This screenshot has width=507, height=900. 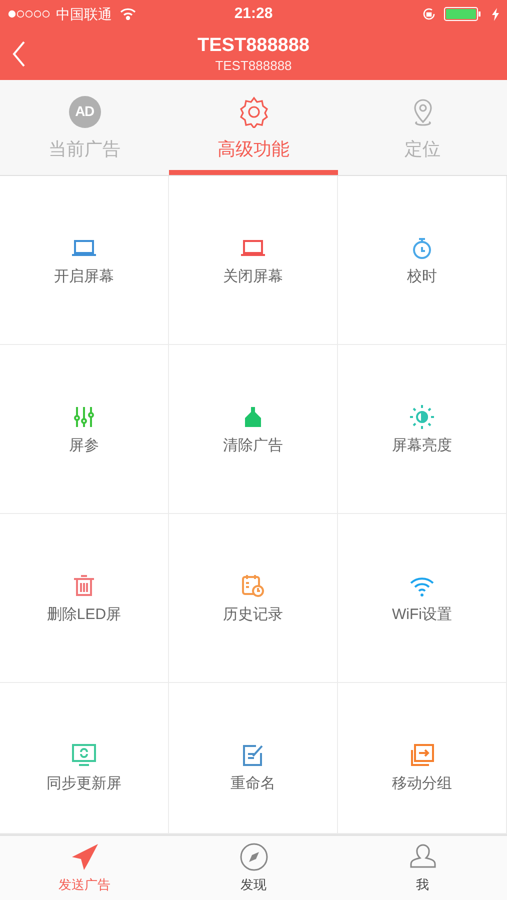 What do you see at coordinates (422, 758) in the screenshot?
I see `function-tile: 移动分组` at bounding box center [422, 758].